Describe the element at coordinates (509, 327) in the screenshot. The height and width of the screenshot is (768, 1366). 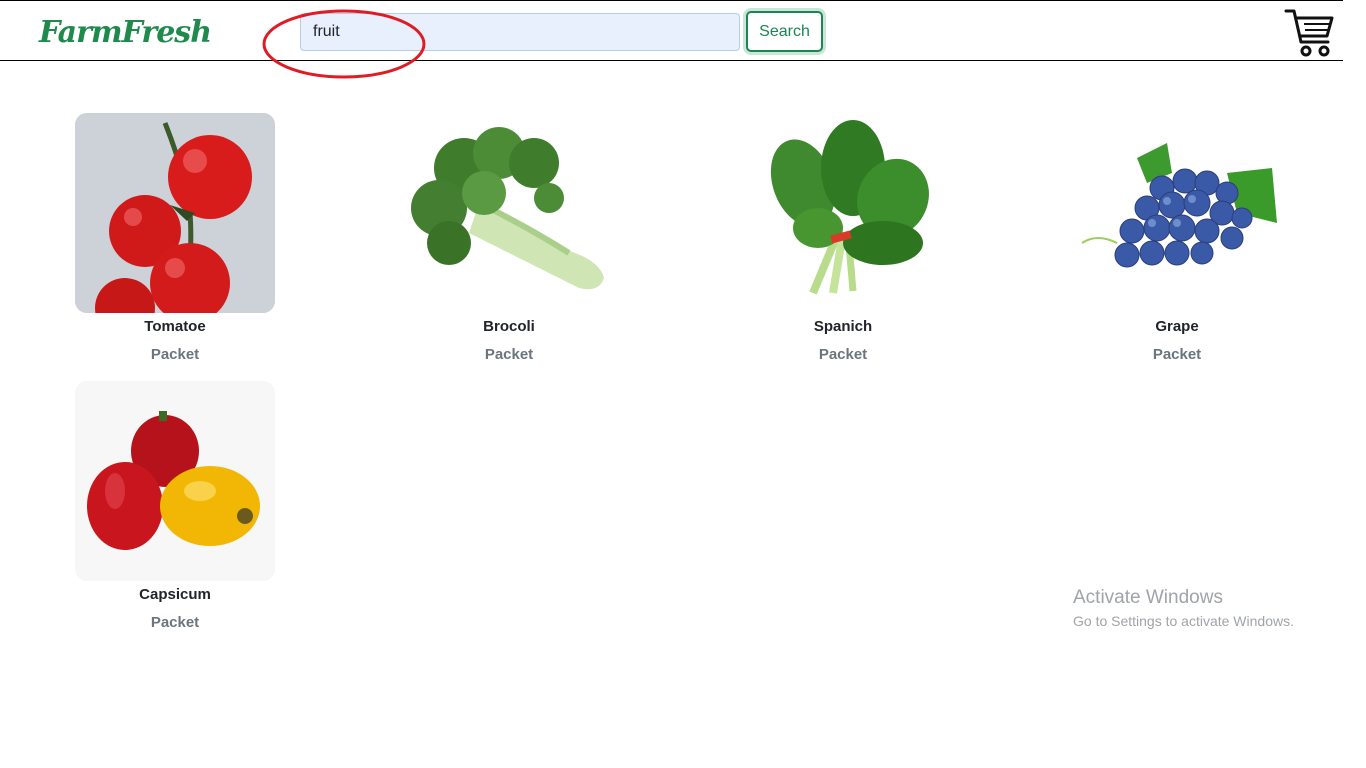
I see `product-name: Brocoli` at that location.